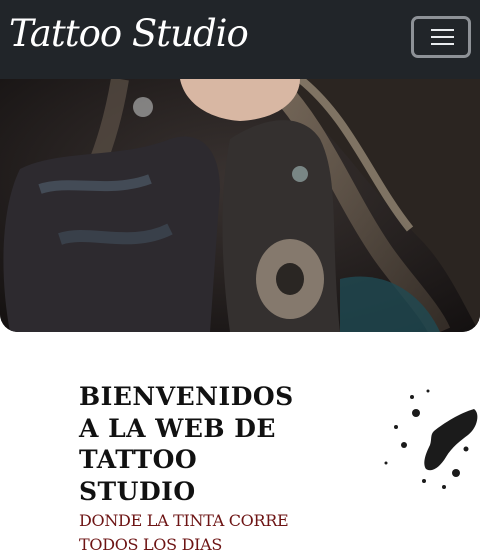 This screenshot has width=480, height=557. What do you see at coordinates (418, 443) in the screenshot?
I see `ink-splash-image` at bounding box center [418, 443].